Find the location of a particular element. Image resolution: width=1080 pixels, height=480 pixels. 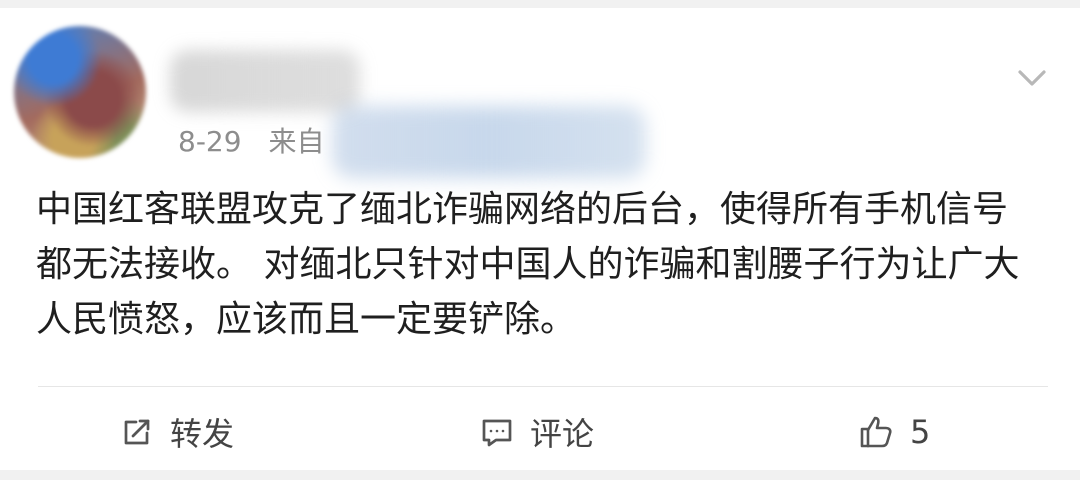

avatar is located at coordinates (80, 92).